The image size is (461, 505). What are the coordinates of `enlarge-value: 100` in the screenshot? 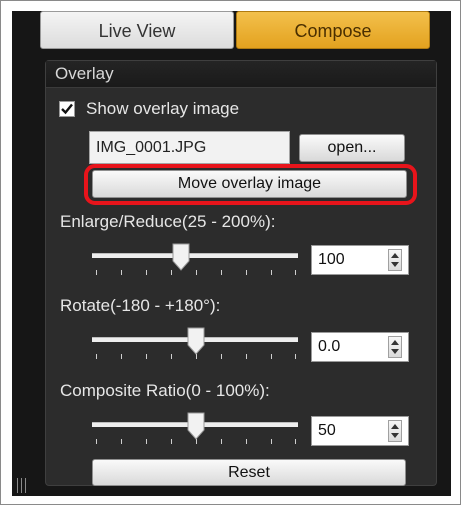 It's located at (331, 260).